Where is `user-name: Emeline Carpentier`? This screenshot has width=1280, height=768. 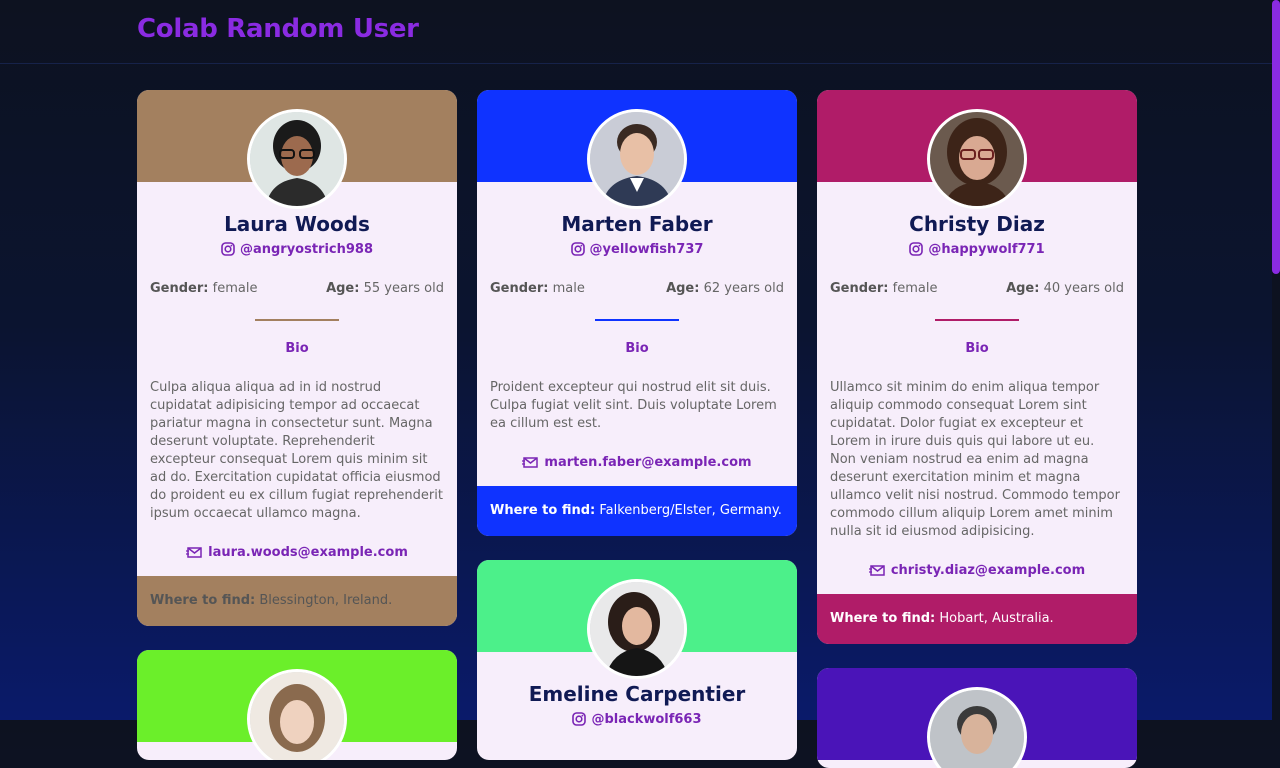
user-name: Emeline Carpentier is located at coordinates (637, 694).